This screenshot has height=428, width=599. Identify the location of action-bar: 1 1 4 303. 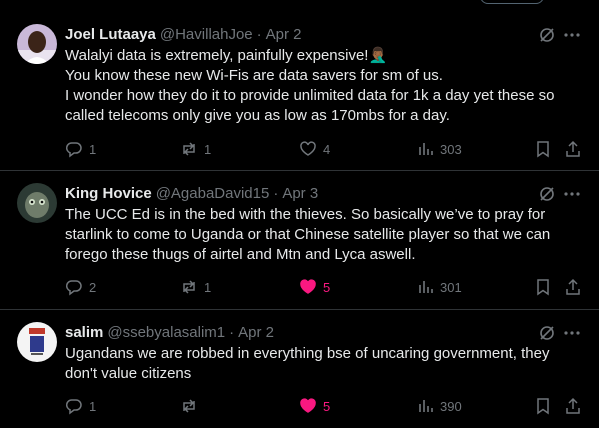
(299, 150).